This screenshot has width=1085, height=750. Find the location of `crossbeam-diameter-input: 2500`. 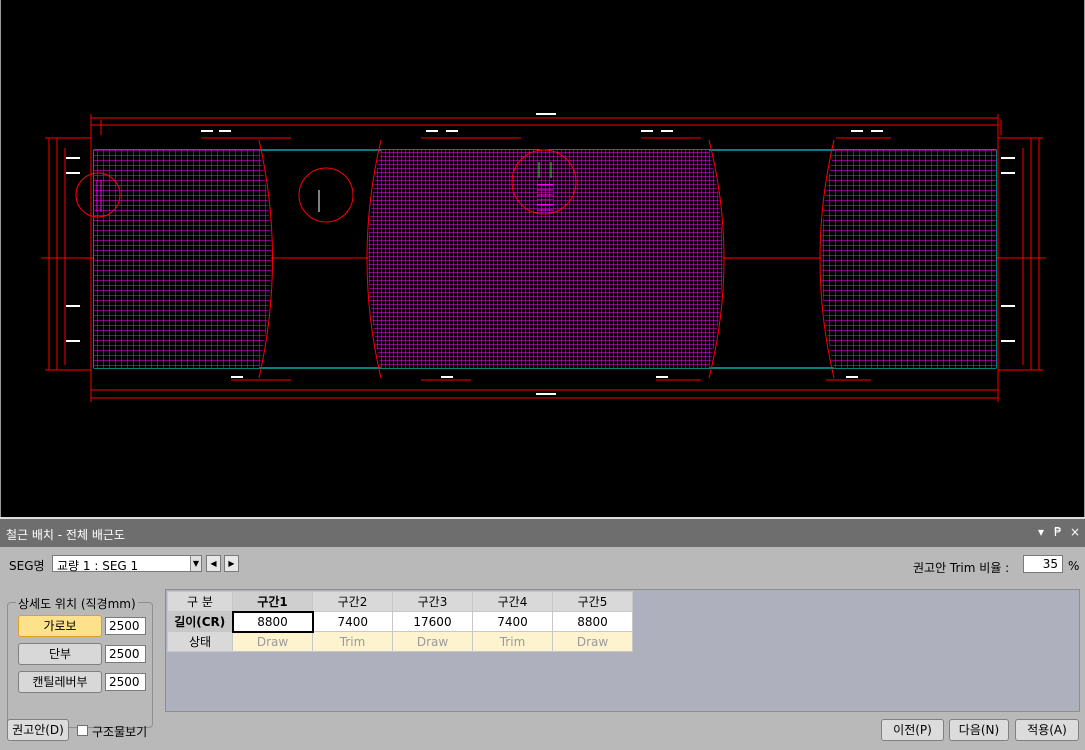

crossbeam-diameter-input: 2500 is located at coordinates (125, 626).